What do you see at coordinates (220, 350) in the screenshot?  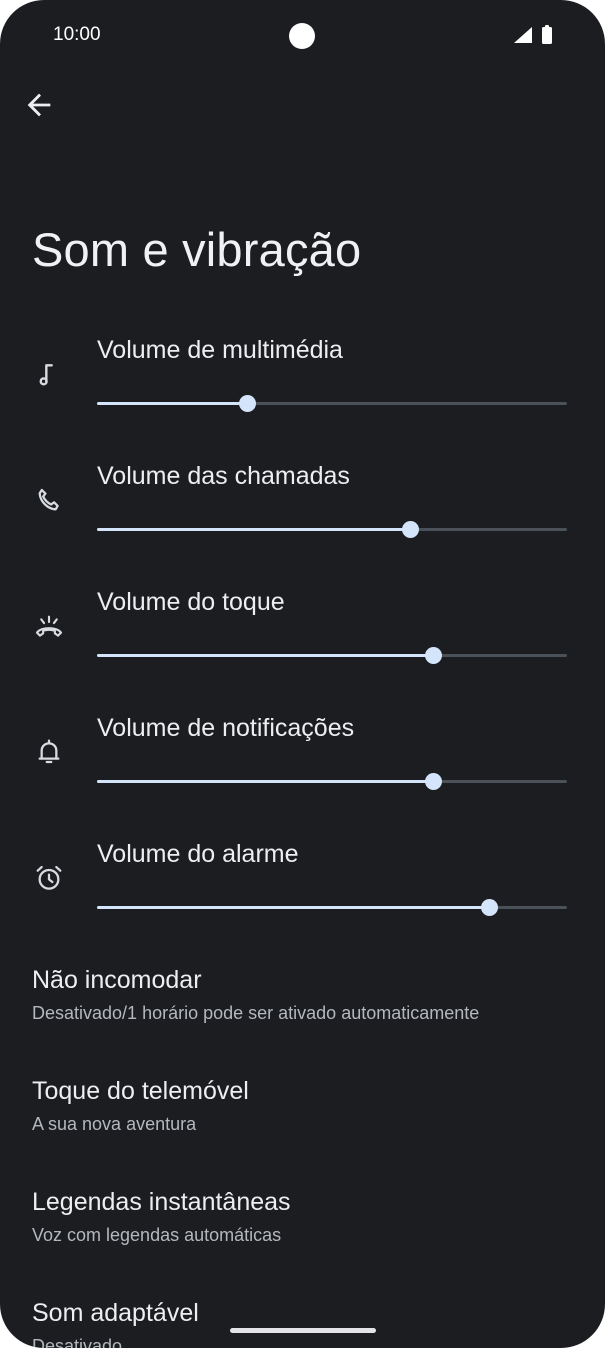 I see `slider-label: Volume de multimédia` at bounding box center [220, 350].